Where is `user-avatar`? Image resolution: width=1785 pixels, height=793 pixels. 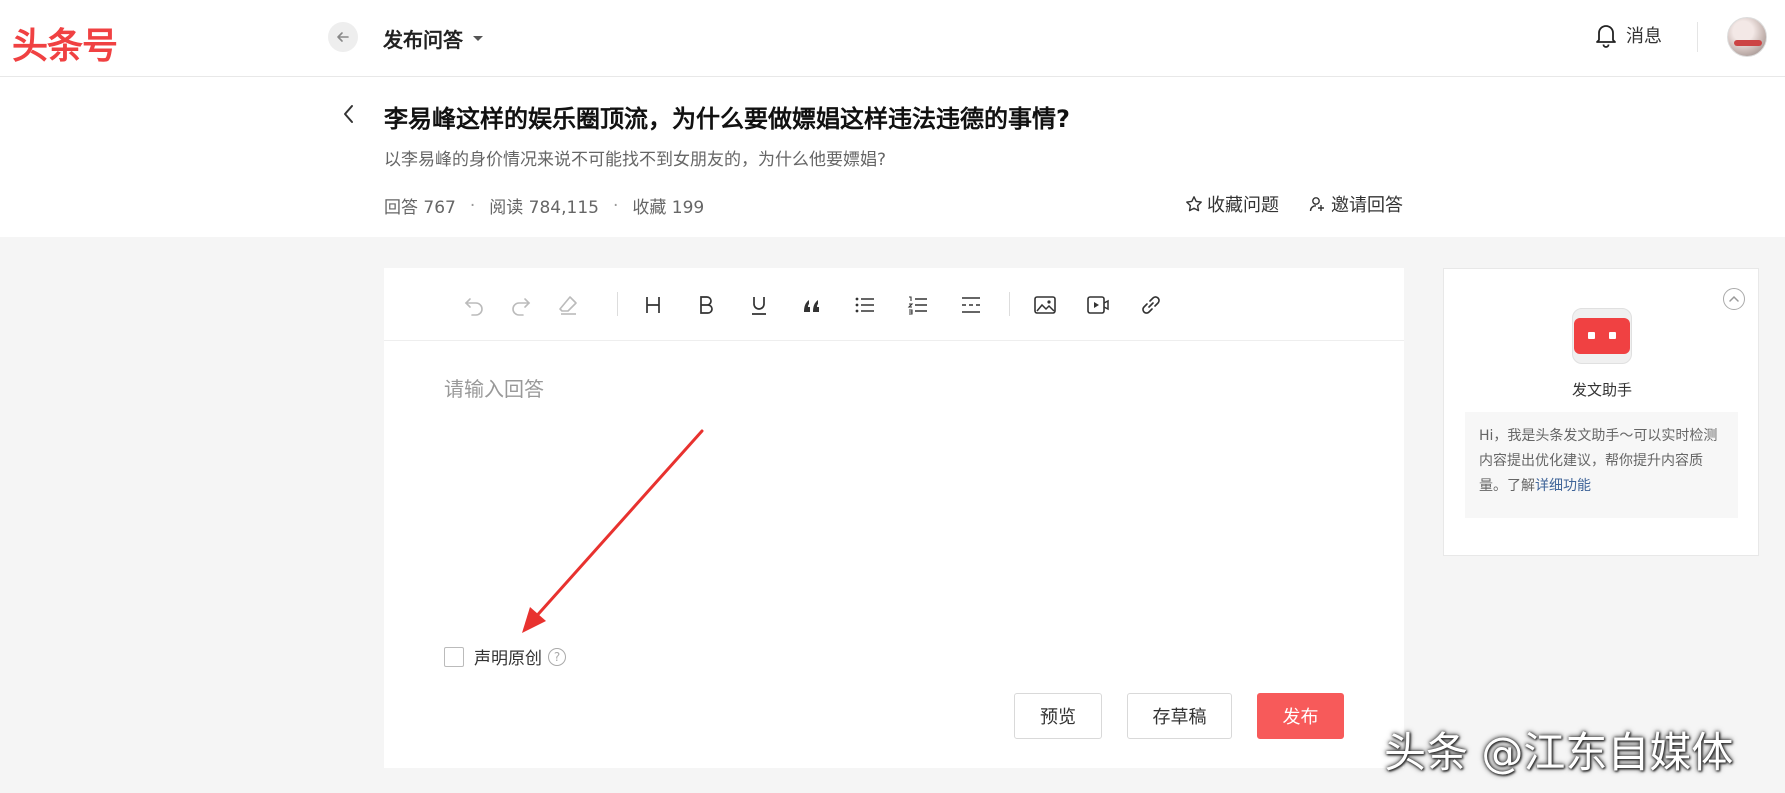
user-avatar is located at coordinates (1747, 37).